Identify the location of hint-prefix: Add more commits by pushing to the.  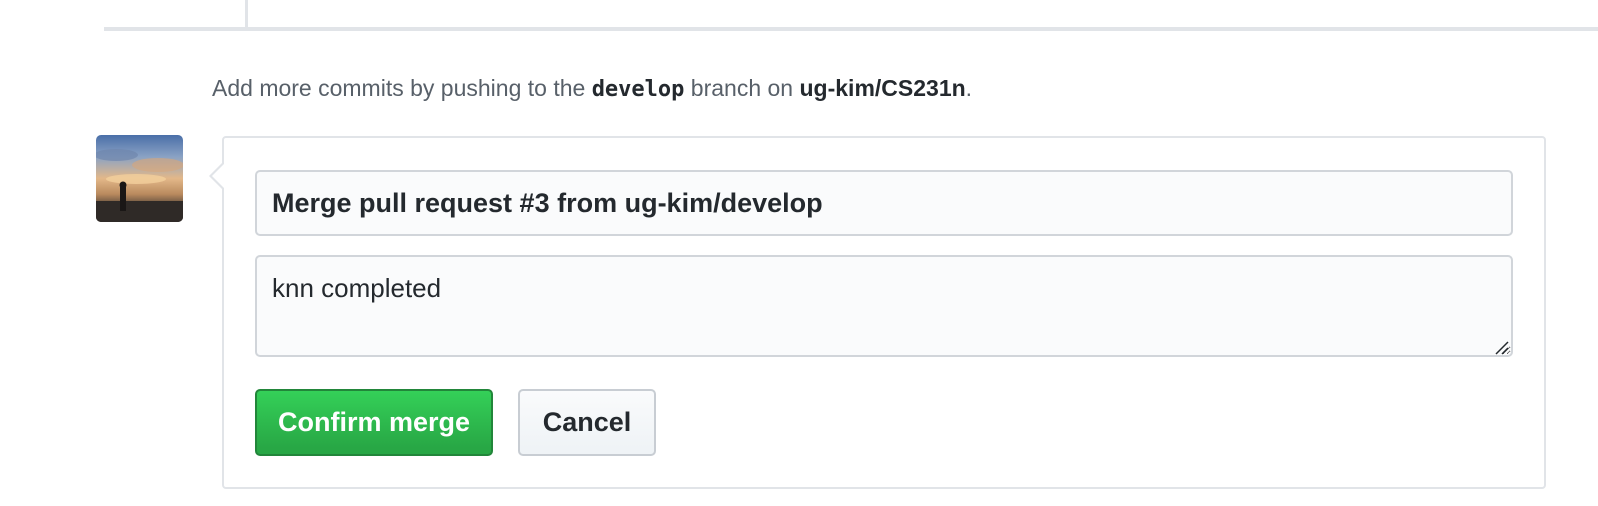
(402, 88).